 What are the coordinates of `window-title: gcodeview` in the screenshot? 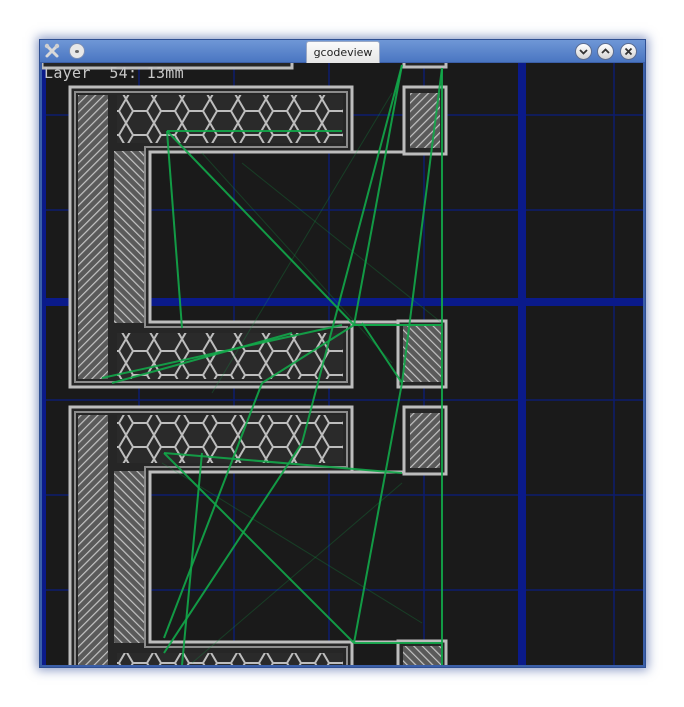 It's located at (343, 52).